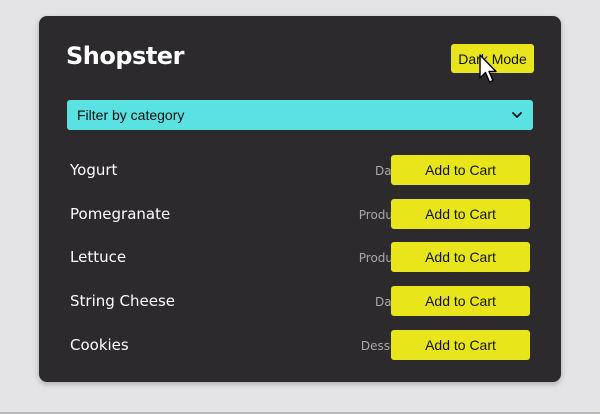  Describe the element at coordinates (300, 257) in the screenshot. I see `list-item: Lettuce Produce Add to Cart` at that location.